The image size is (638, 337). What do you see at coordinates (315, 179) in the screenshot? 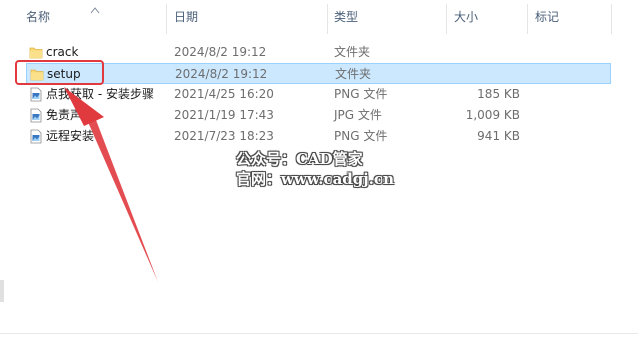
I see `watermark-website: 官网：www.cadgj.cn` at bounding box center [315, 179].